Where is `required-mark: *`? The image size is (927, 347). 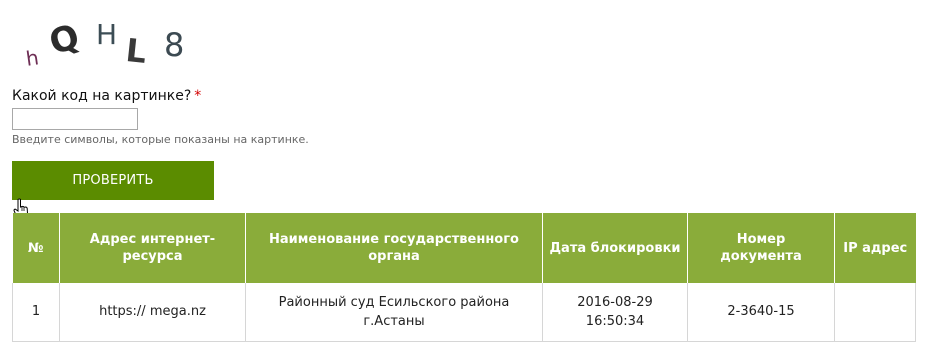
required-mark: * is located at coordinates (198, 96).